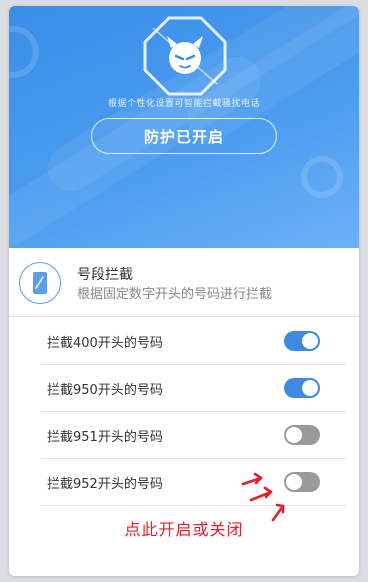  I want to click on row-label: 拦截951开头的号码, so click(105, 437).